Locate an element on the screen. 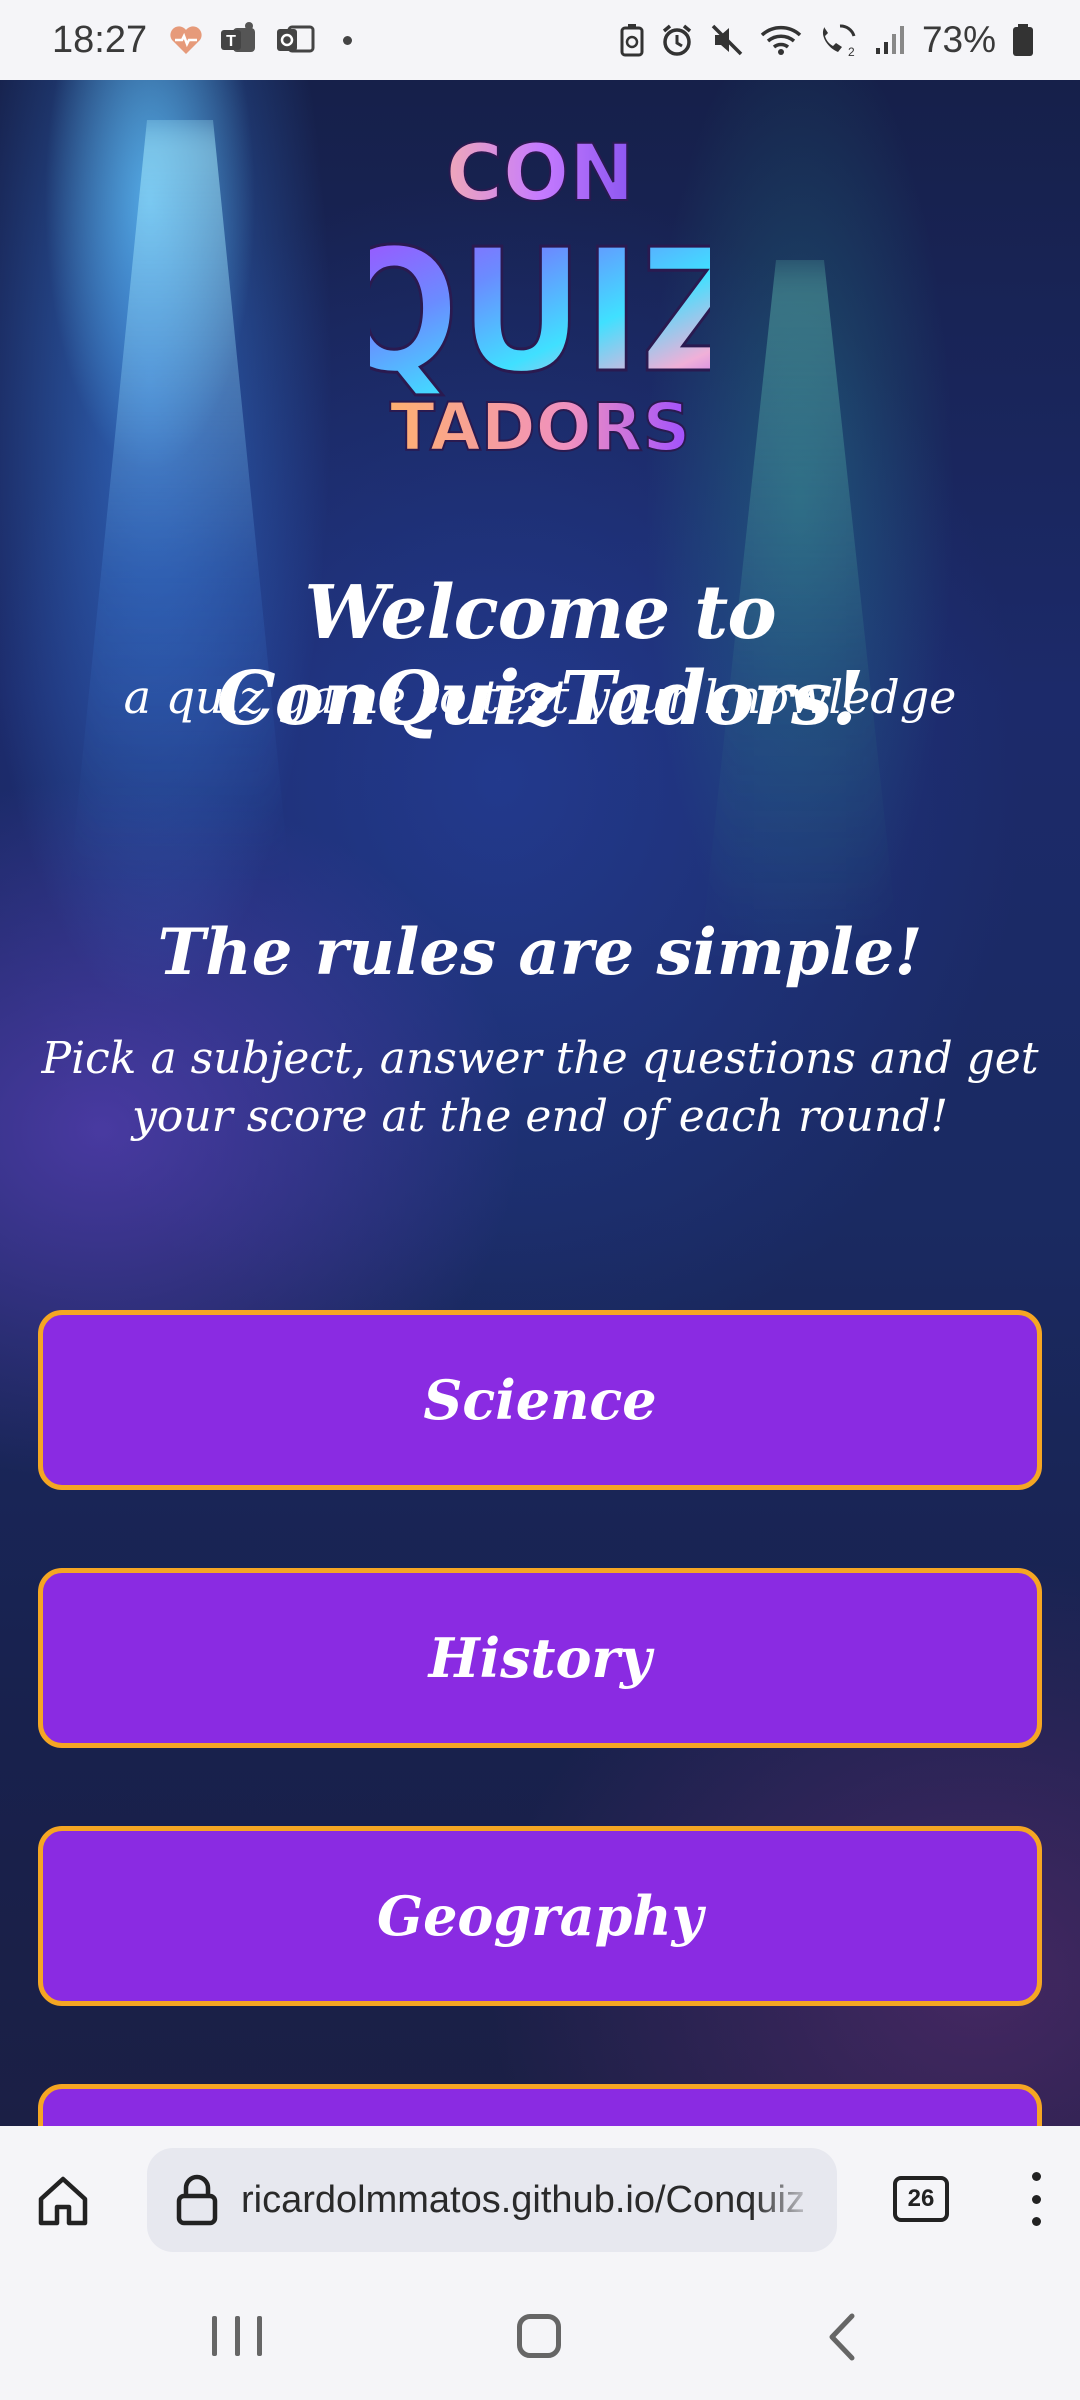  status-bar: 18:27 T 2 73% is located at coordinates (540, 40).